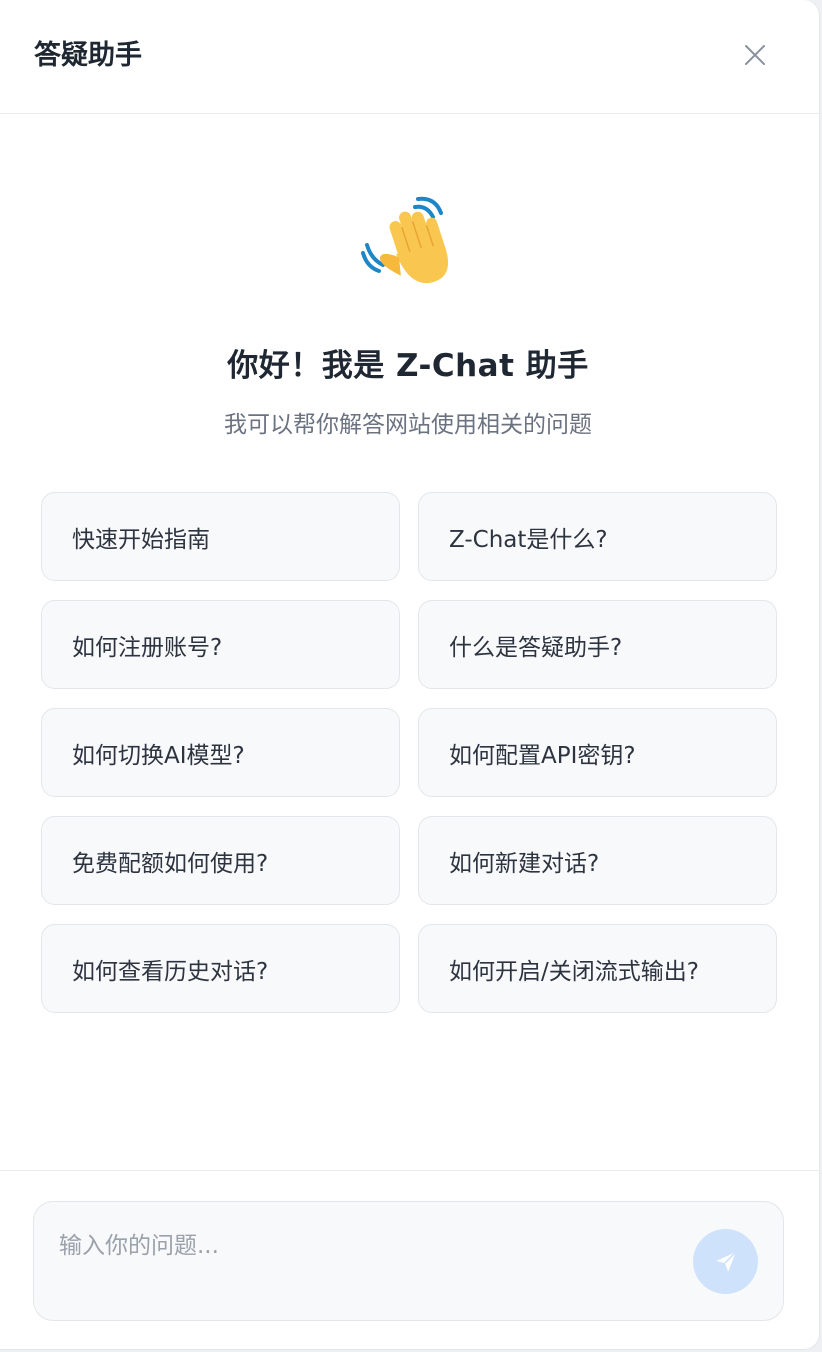 The width and height of the screenshot is (822, 1352). What do you see at coordinates (220, 860) in the screenshot?
I see `question-free-quota: 免费配额如何使用?` at bounding box center [220, 860].